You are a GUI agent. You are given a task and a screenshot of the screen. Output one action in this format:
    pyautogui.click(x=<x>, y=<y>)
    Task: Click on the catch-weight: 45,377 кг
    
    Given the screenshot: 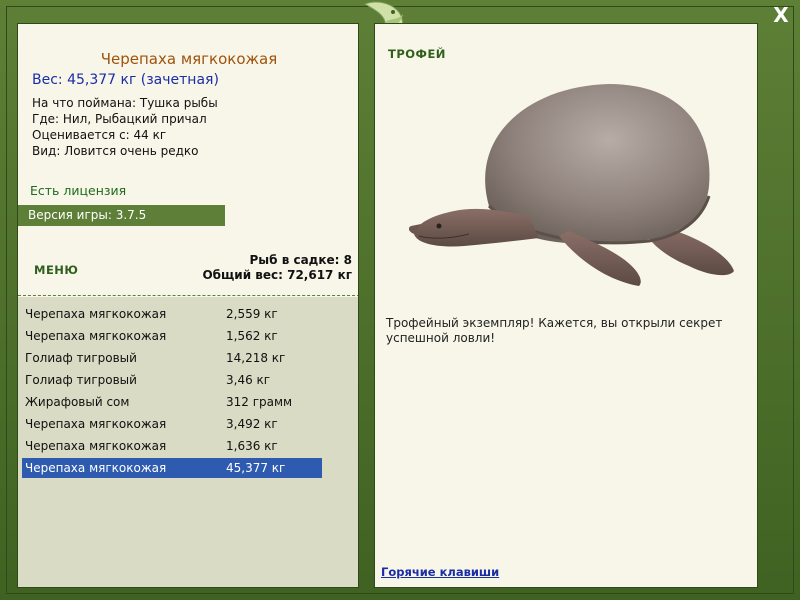 What is the action you would take?
    pyautogui.click(x=256, y=468)
    